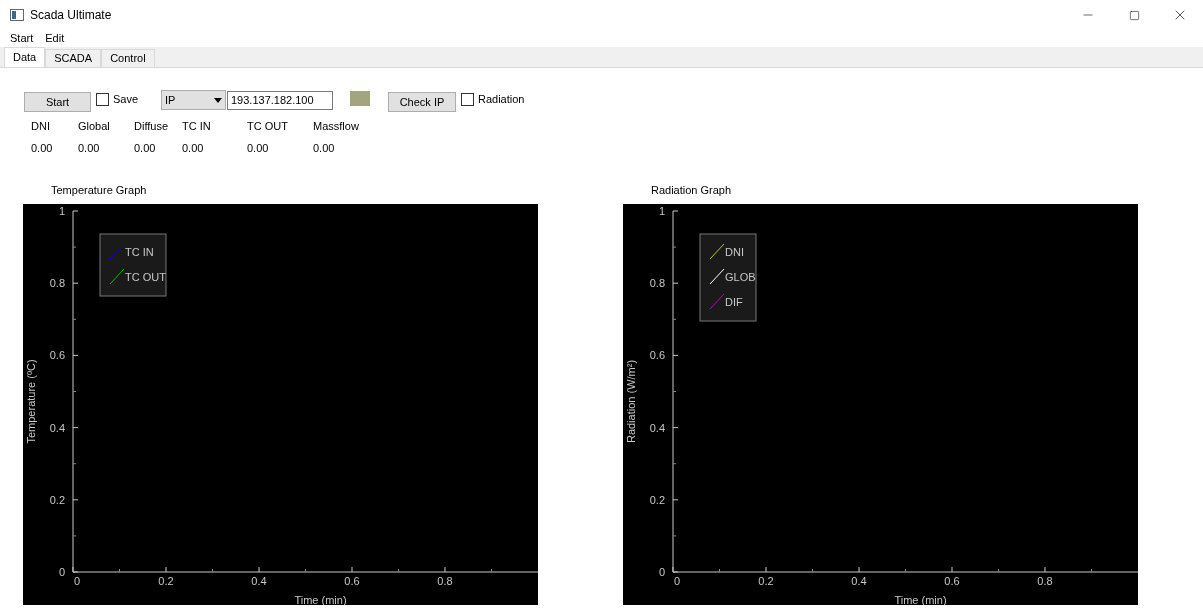 The image size is (1203, 611). Describe the element at coordinates (128, 58) in the screenshot. I see `tab: Control` at that location.